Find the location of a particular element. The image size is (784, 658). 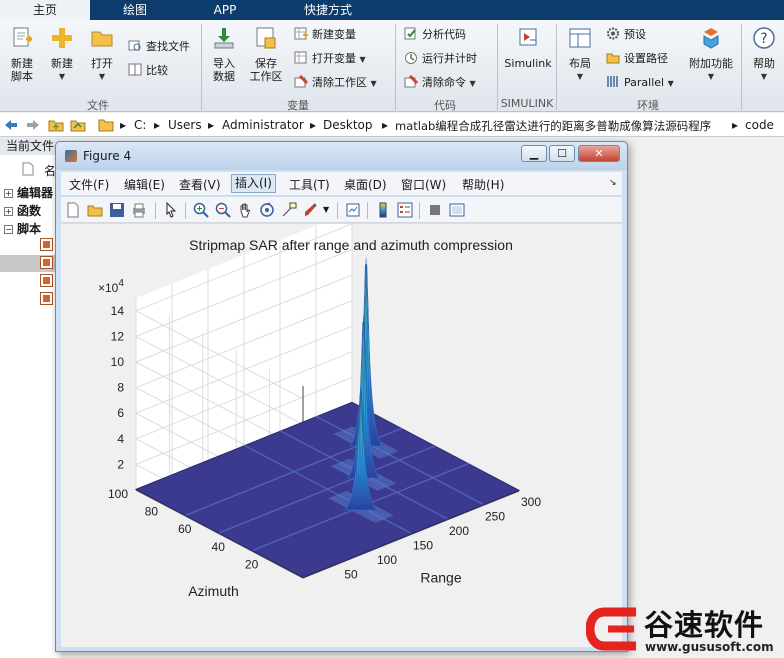

figure-title: Figure 4 is located at coordinates (107, 156).